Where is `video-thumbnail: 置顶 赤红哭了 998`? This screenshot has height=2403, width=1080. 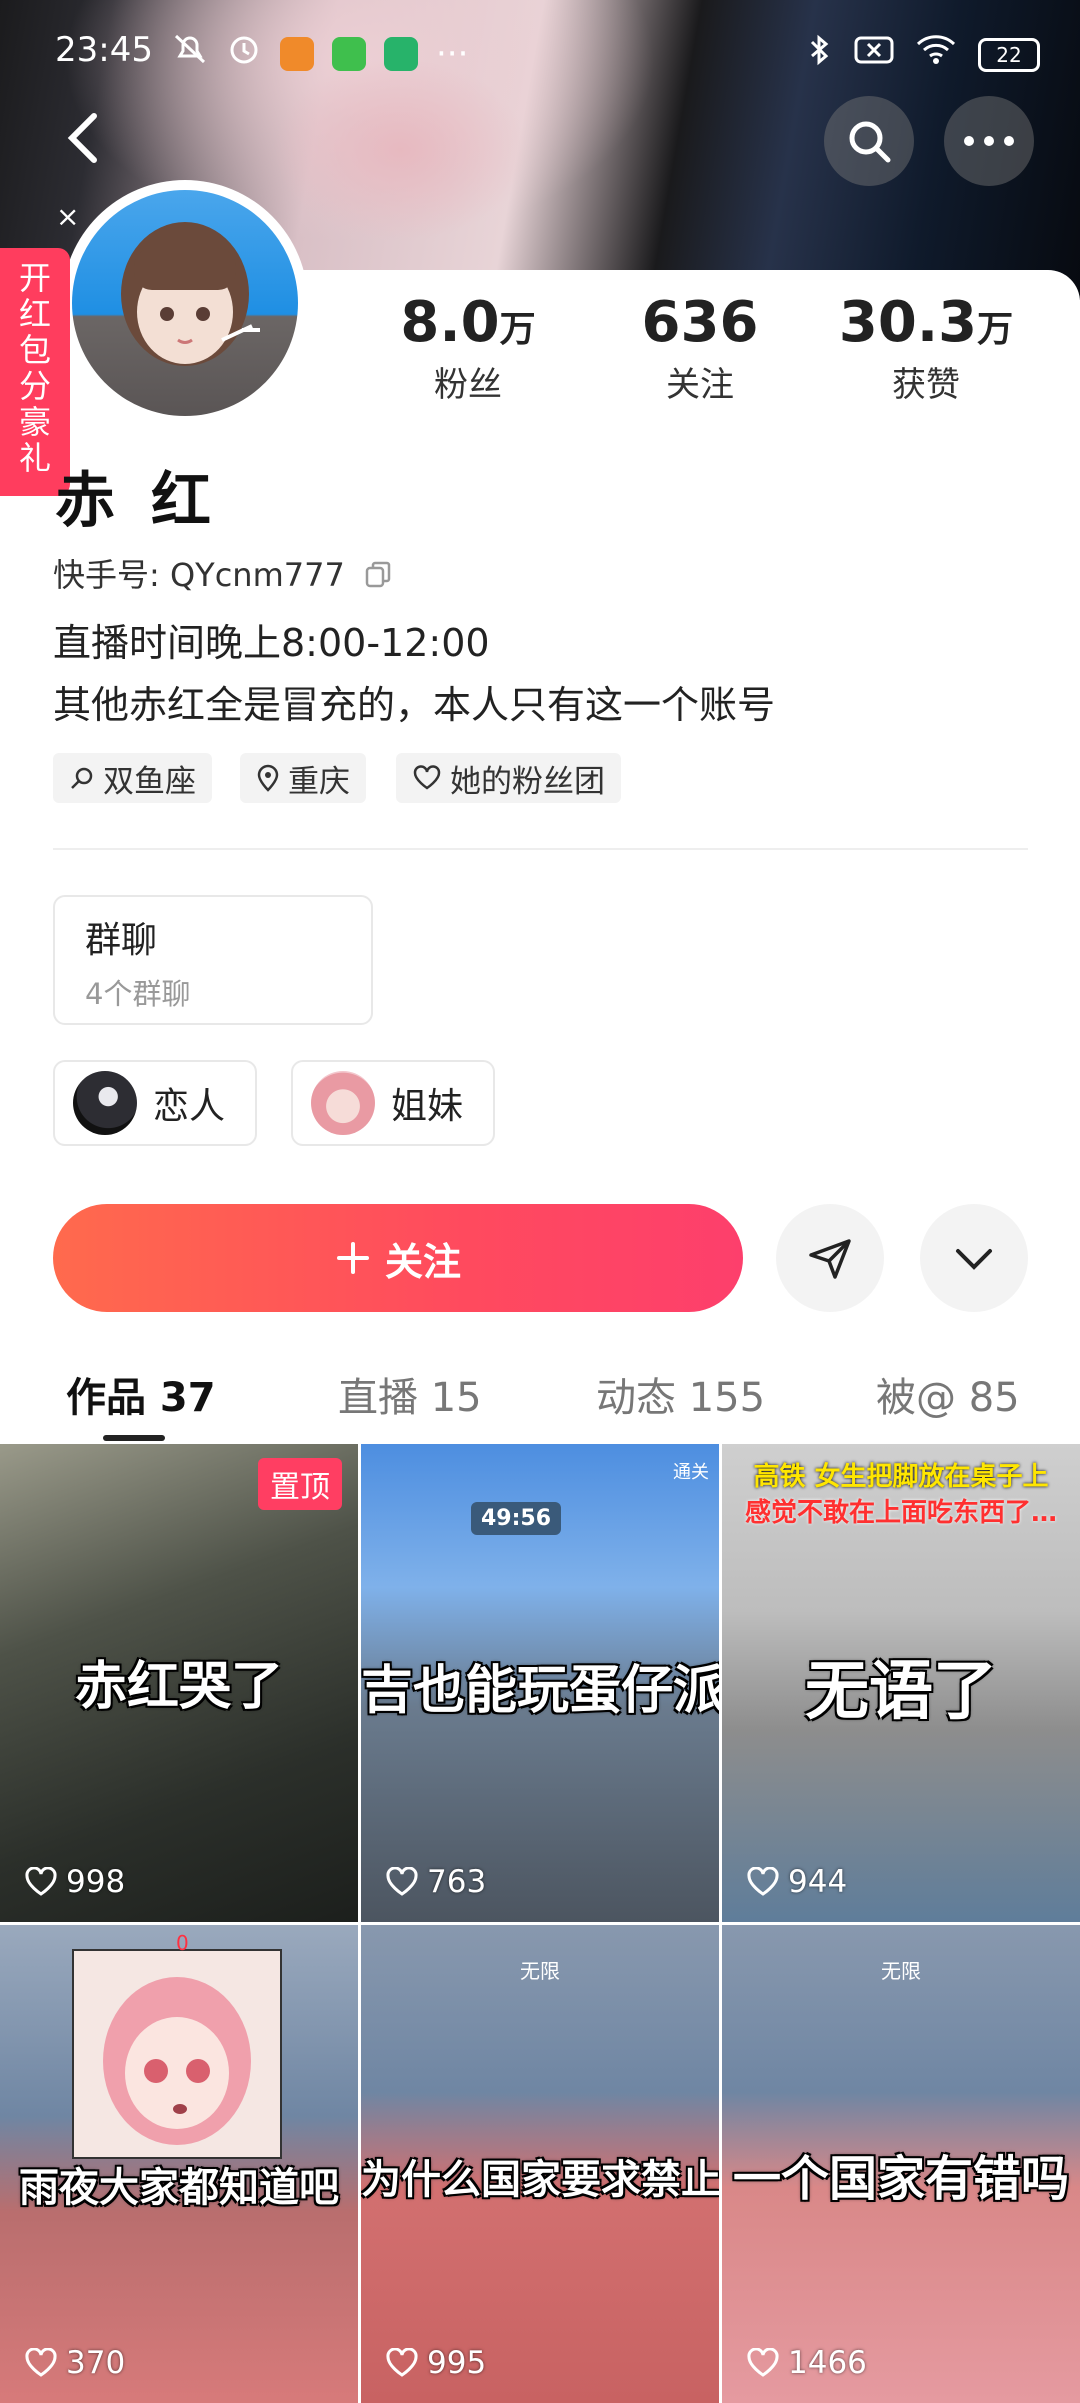 video-thumbnail: 置顶 赤红哭了 998 is located at coordinates (179, 1683).